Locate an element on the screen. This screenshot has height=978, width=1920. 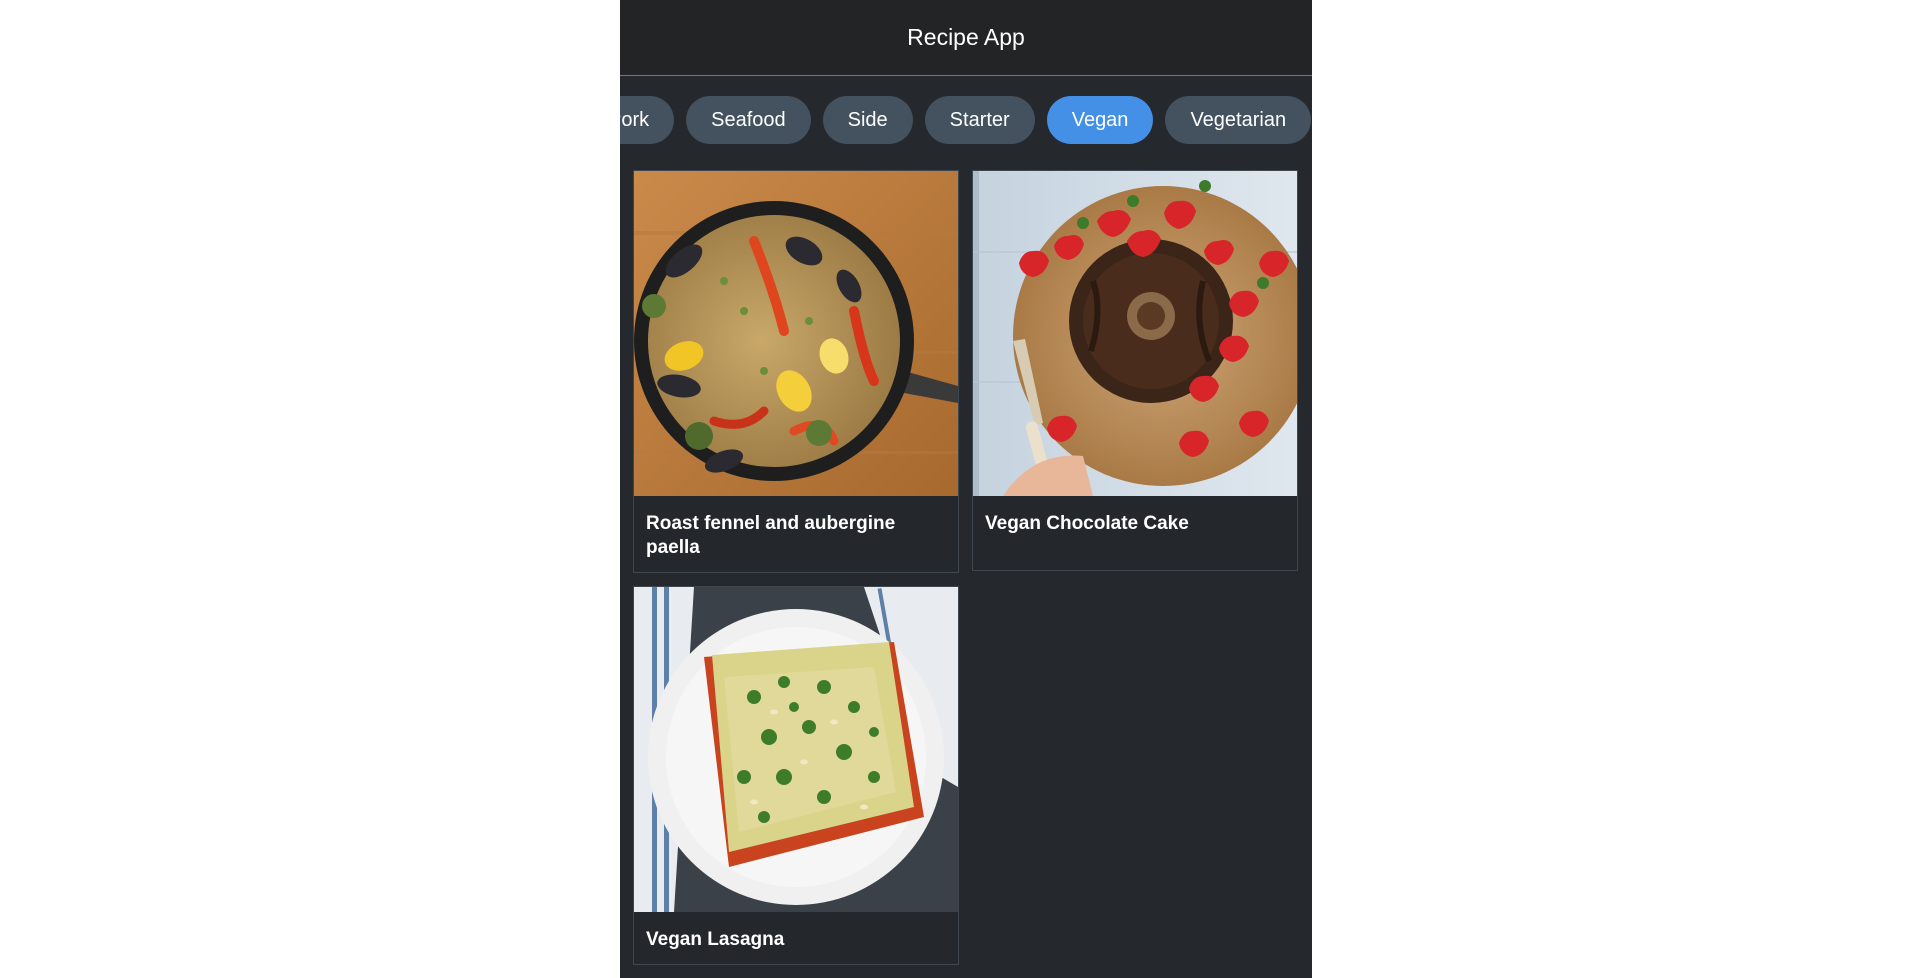
category-pill-side: Side is located at coordinates (867, 120).